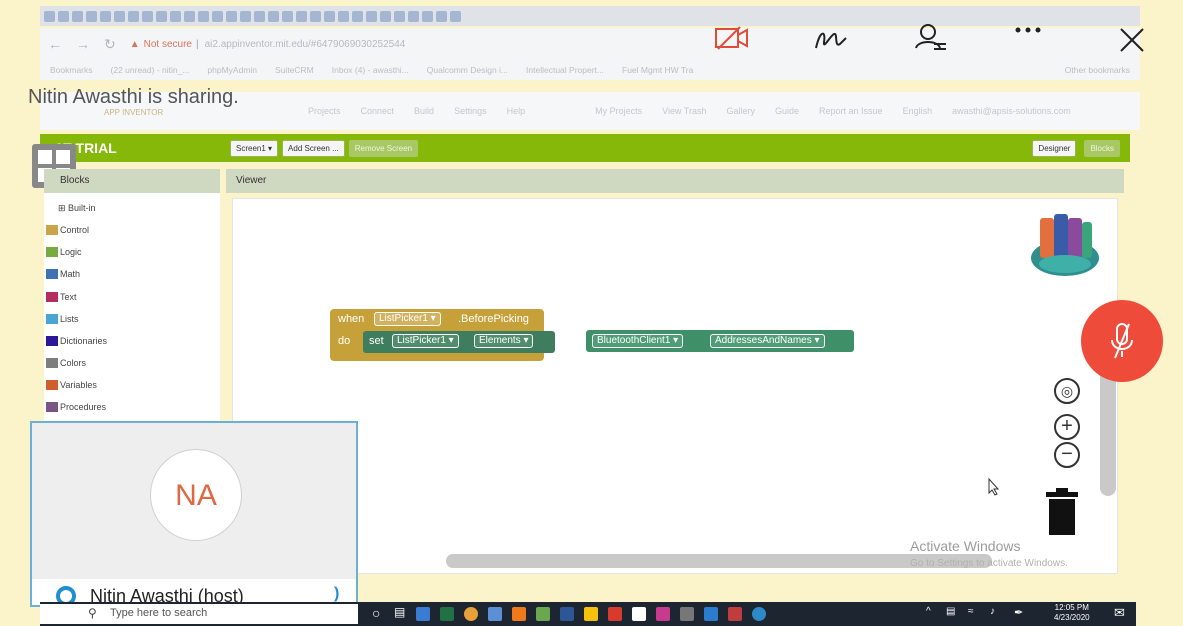  What do you see at coordinates (376, 613) in the screenshot?
I see `cortana-icon: ○` at bounding box center [376, 613].